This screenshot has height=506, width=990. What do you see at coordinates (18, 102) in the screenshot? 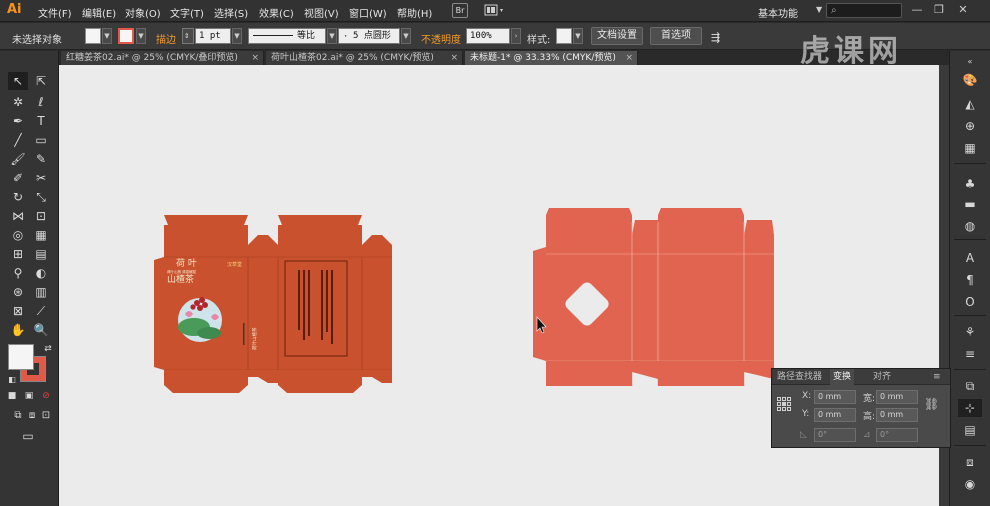
I see `magic-wand-tool-icon: ✲` at bounding box center [18, 102].